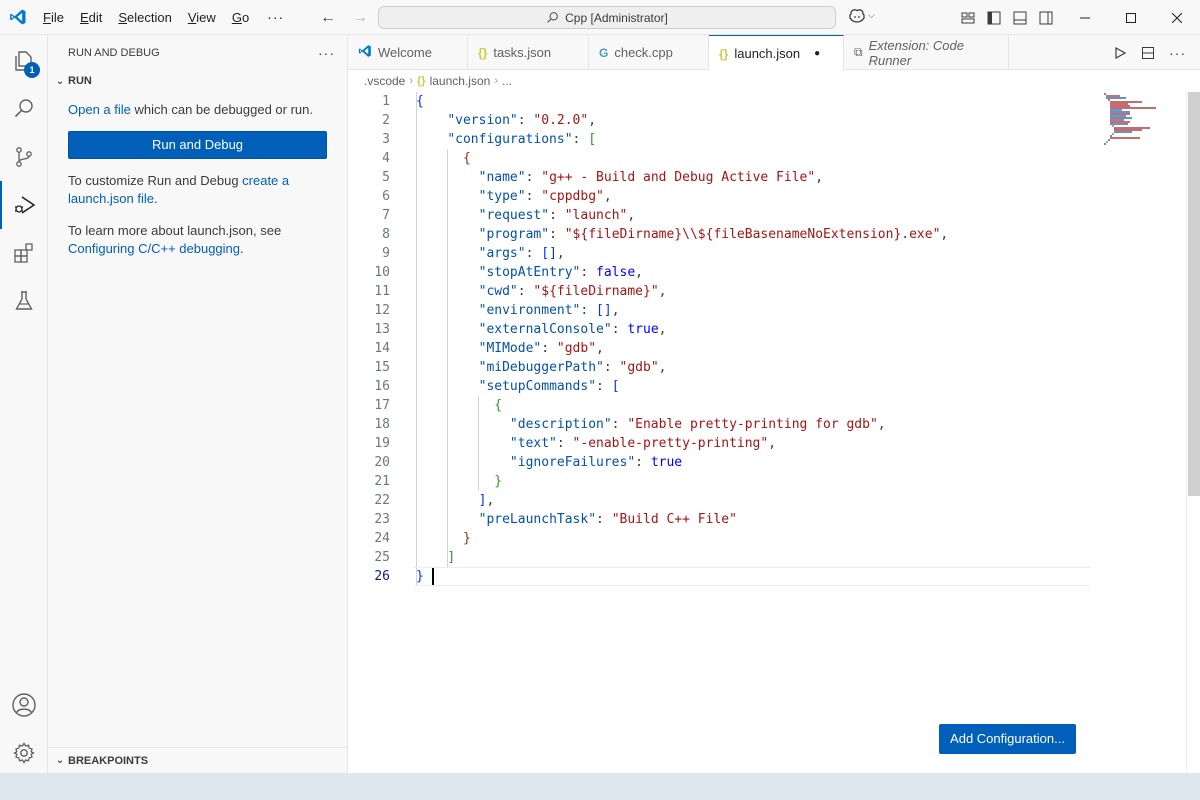  I want to click on toggle-primary-sidebar-icon, so click(994, 18).